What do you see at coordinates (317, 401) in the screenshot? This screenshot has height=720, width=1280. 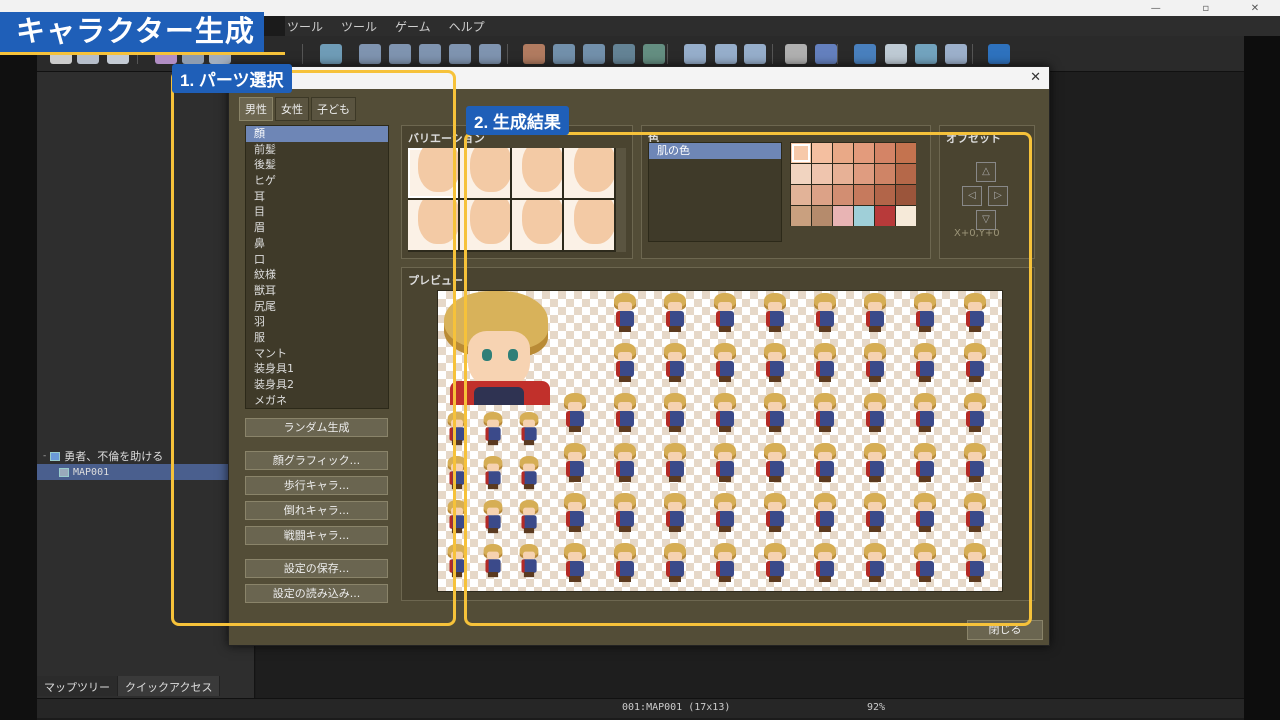 I see `part-item: メガネ` at bounding box center [317, 401].